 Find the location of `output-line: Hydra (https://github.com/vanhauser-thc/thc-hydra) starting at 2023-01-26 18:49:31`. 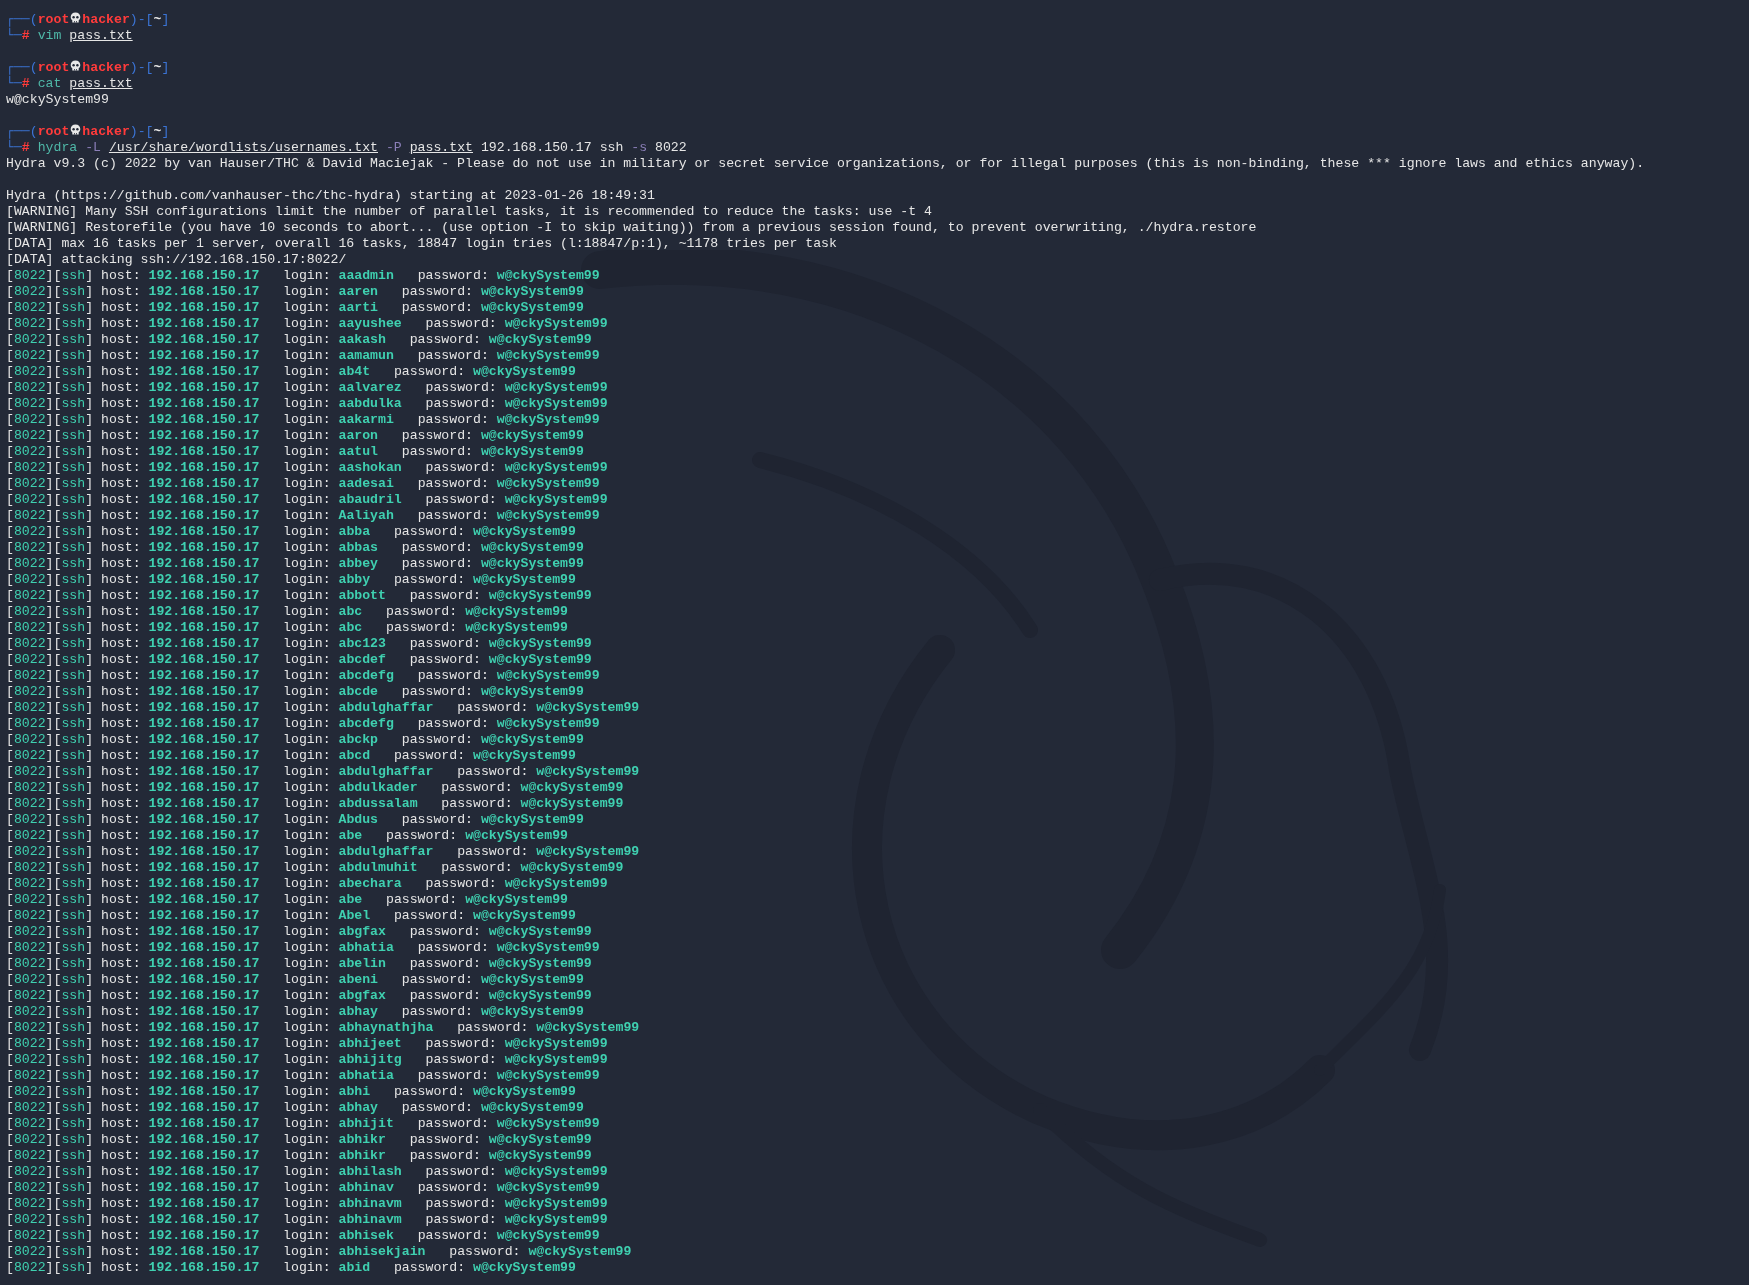

output-line: Hydra (https://github.com/vanhauser-thc/thc-hydra) starting at 2023-01-26 18:49:31 is located at coordinates (330, 196).